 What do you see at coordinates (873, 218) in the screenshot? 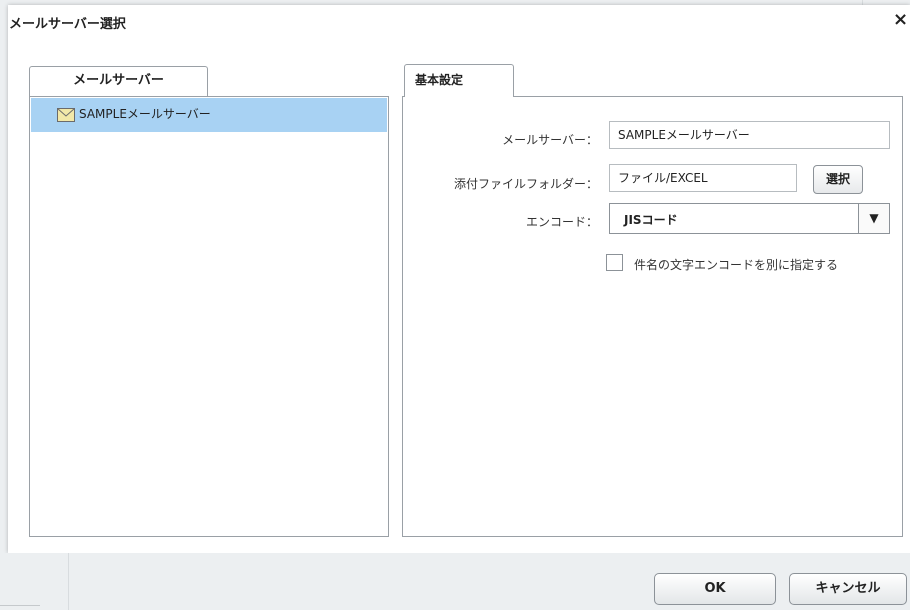
I see `chevron-down-icon: ▼` at bounding box center [873, 218].